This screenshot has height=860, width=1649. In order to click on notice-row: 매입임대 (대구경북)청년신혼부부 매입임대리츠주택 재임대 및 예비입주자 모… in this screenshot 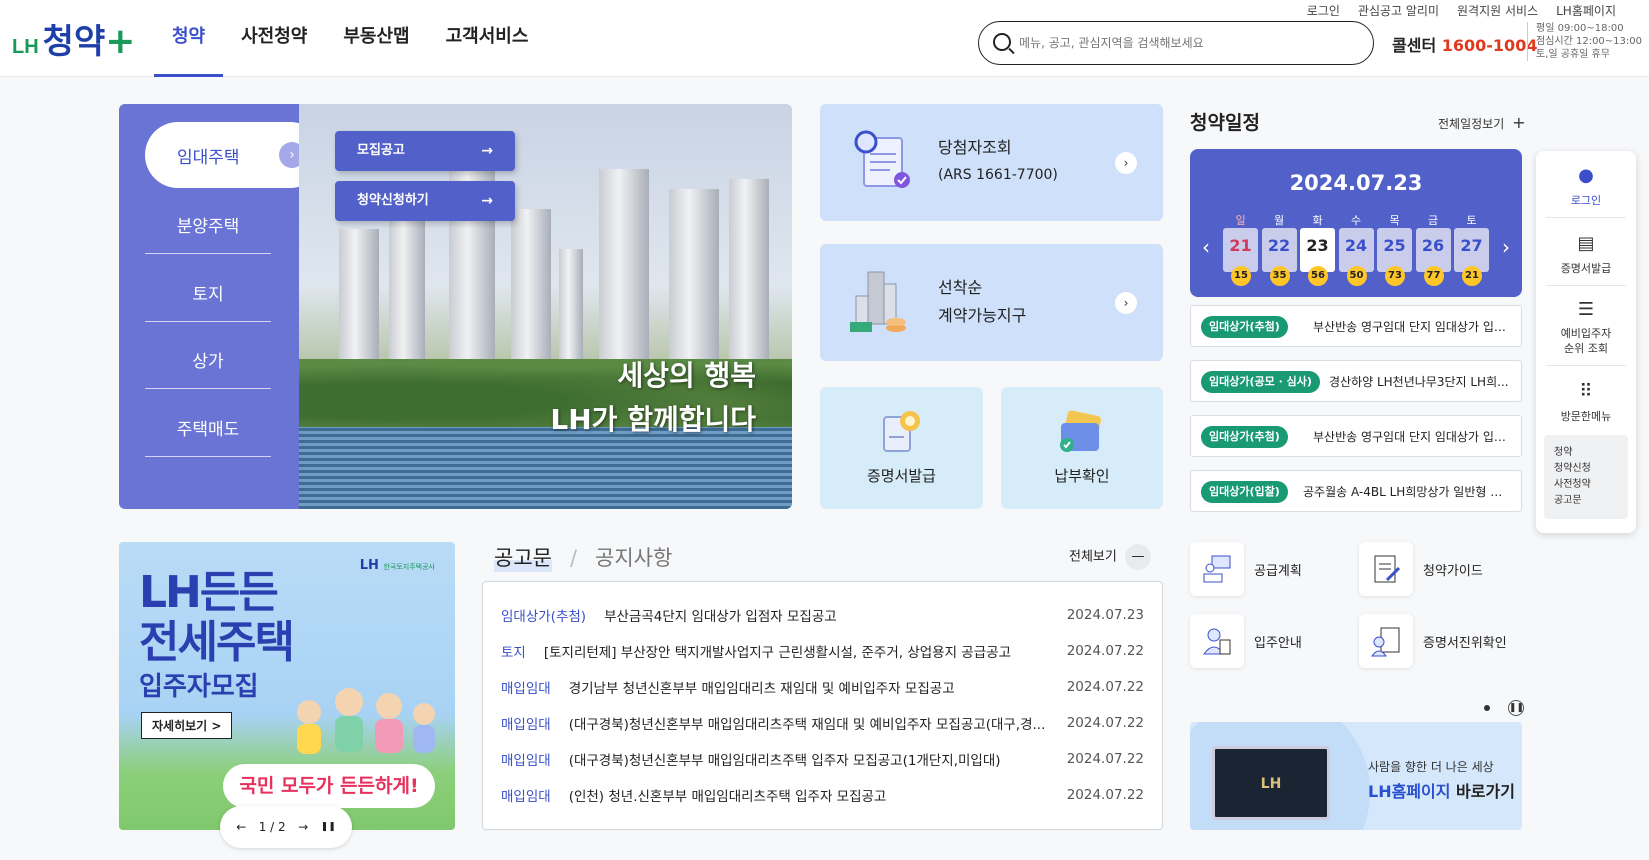, I will do `click(822, 723)`.